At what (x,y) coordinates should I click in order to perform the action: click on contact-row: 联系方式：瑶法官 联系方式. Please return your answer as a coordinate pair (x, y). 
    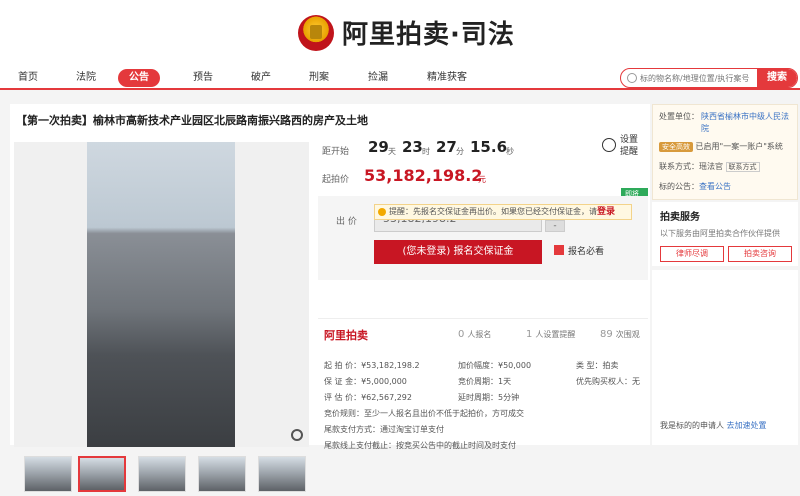
    Looking at the image, I should click on (709, 166).